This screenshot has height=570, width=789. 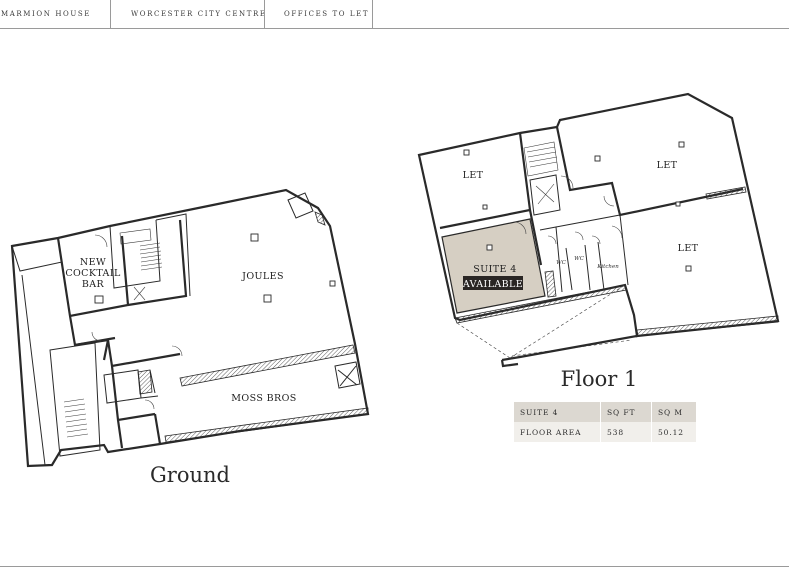 I want to click on ground-left-stairs, so click(x=76, y=418).